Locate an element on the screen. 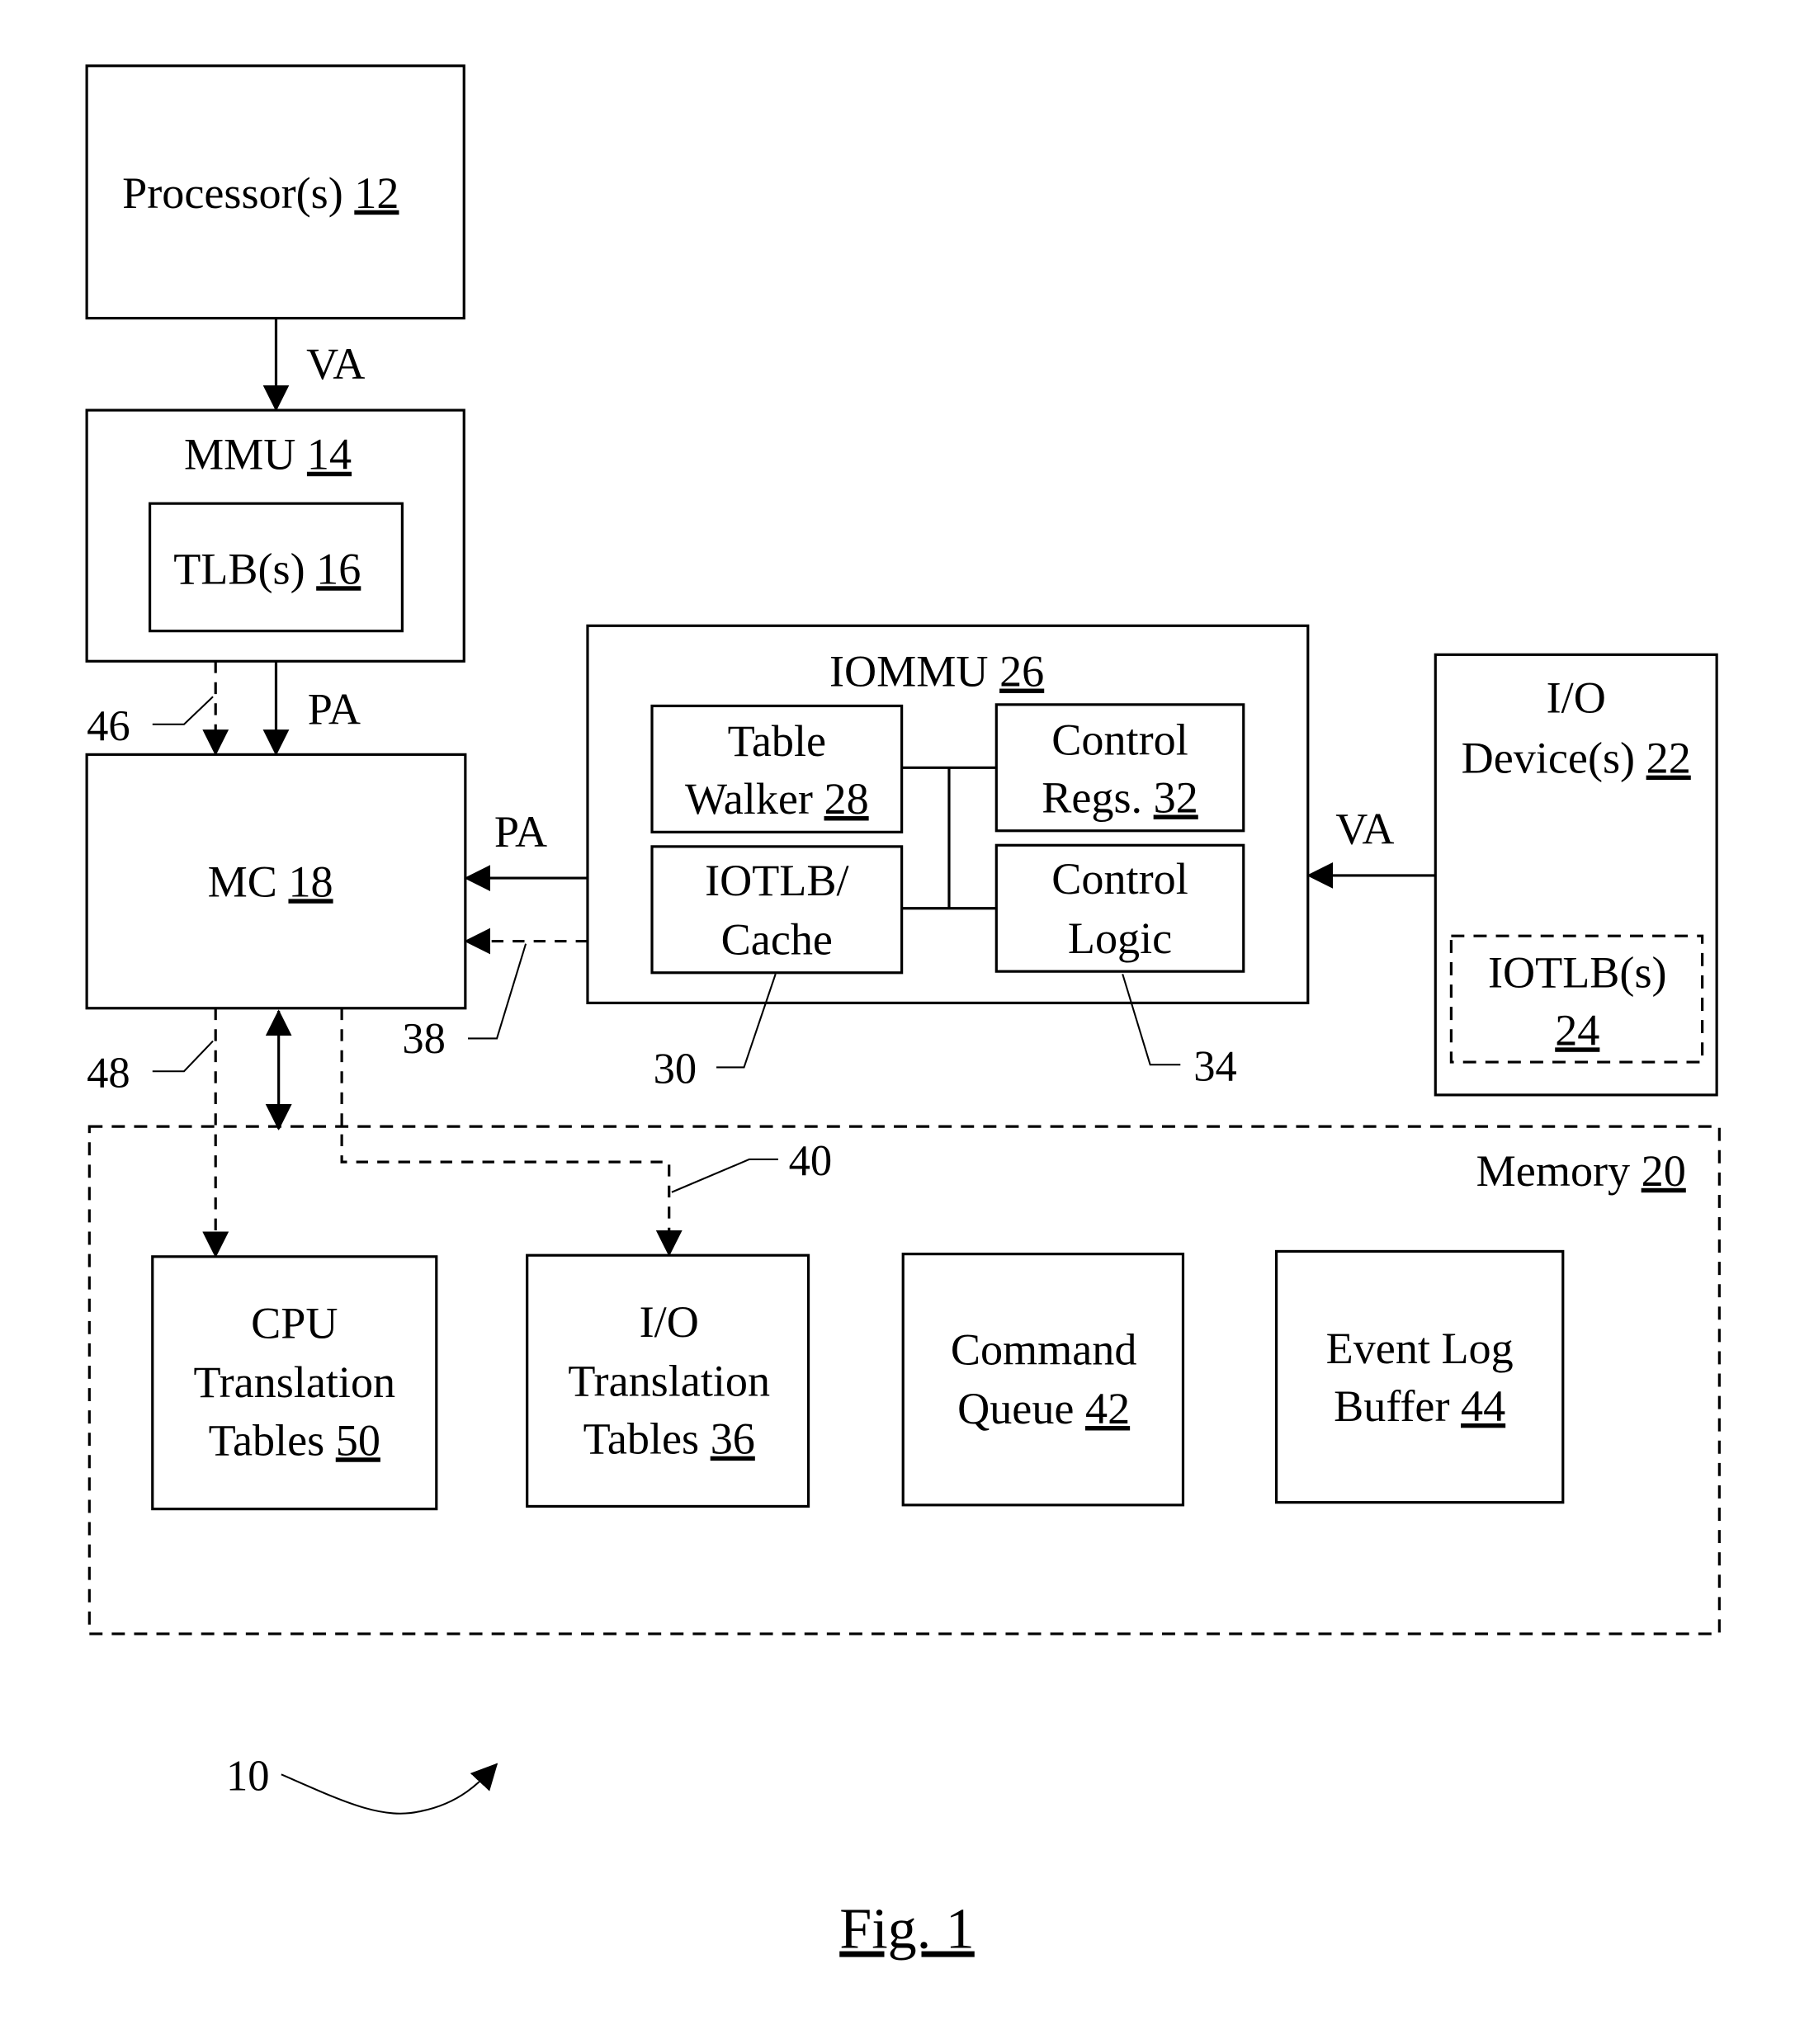 This screenshot has height=2044, width=1814. cpu-tables-block: CPU Translation Tables 50 is located at coordinates (294, 1383).